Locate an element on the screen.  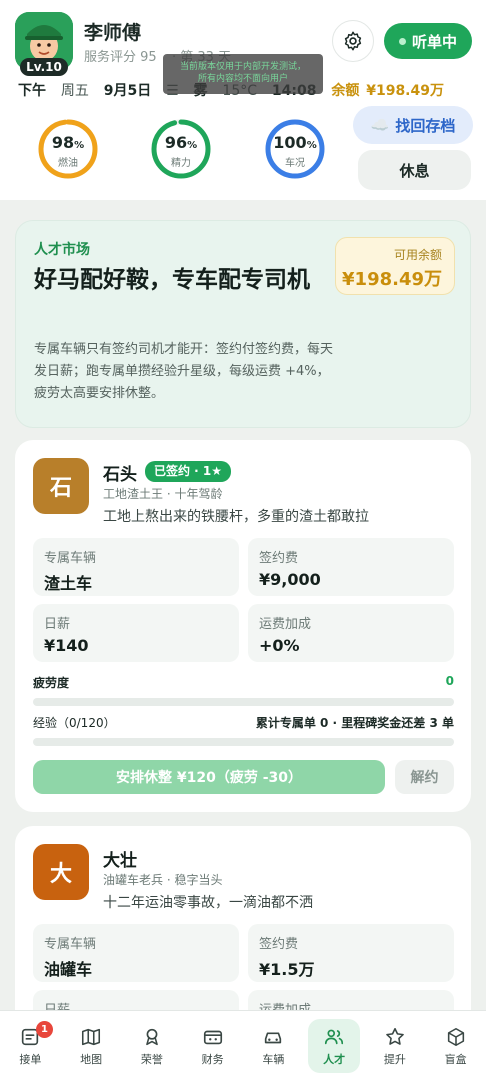
driver-name: 李师傅 is located at coordinates (113, 33).